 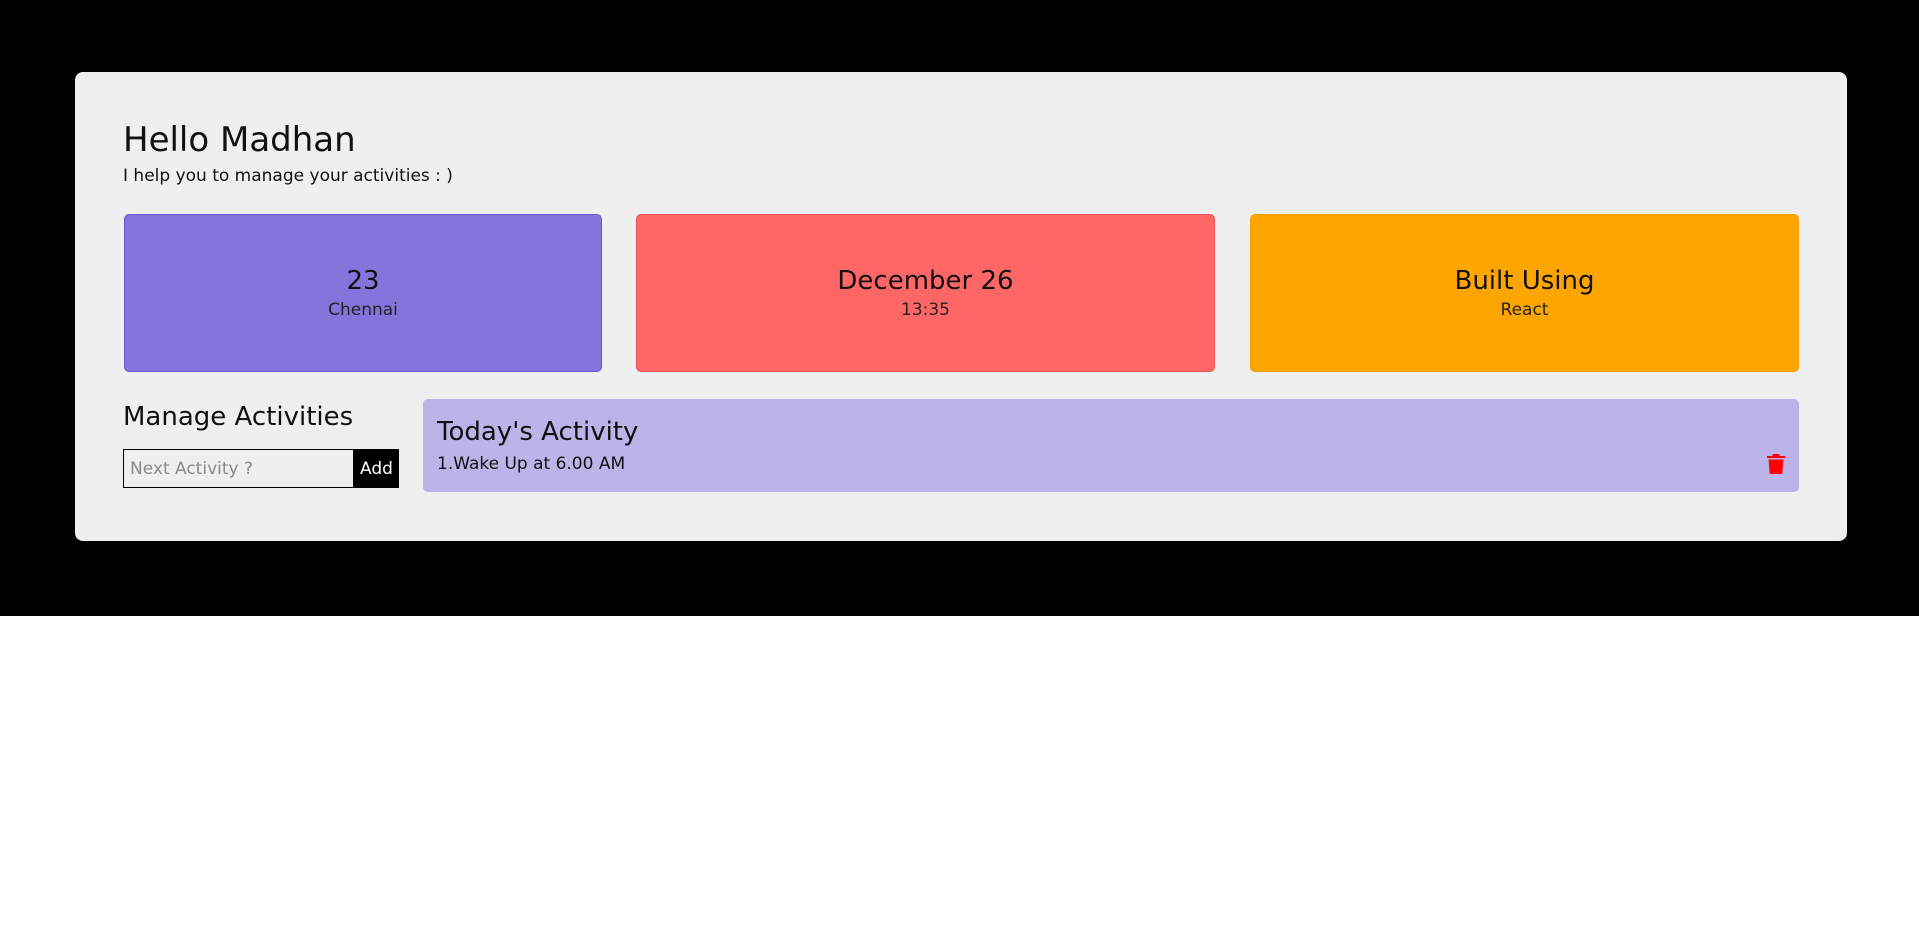 I want to click on activity-item-text: 1.Wake Up at 6.00 AM, so click(x=531, y=464).